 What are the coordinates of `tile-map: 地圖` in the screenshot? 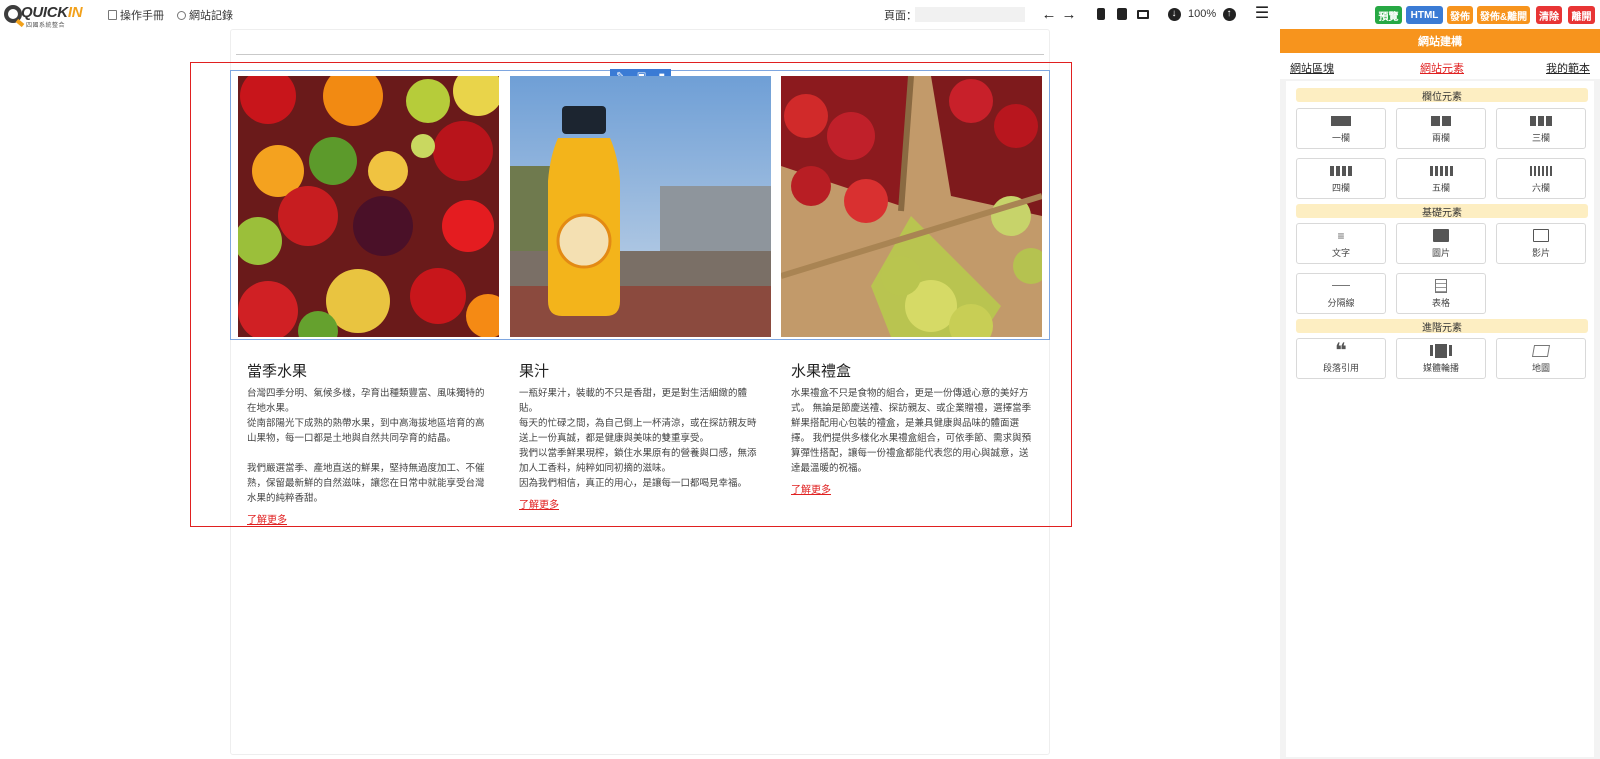 It's located at (1541, 358).